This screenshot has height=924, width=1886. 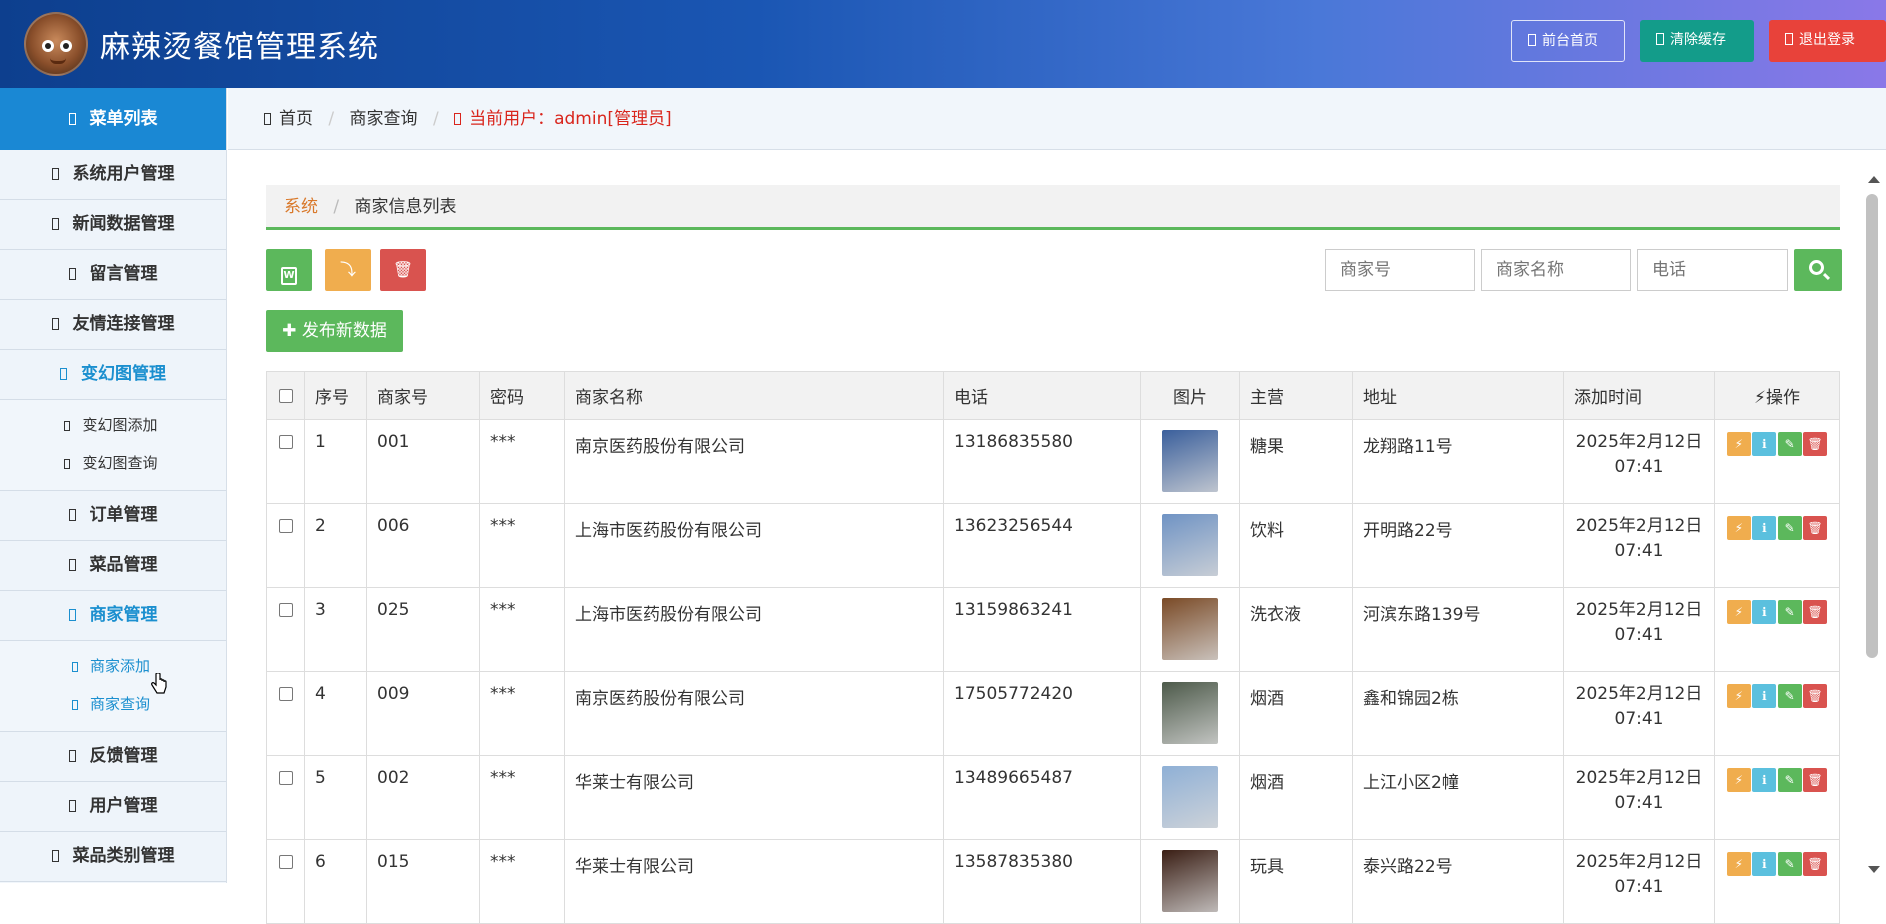 I want to click on logout-icon, so click(x=1789, y=39).